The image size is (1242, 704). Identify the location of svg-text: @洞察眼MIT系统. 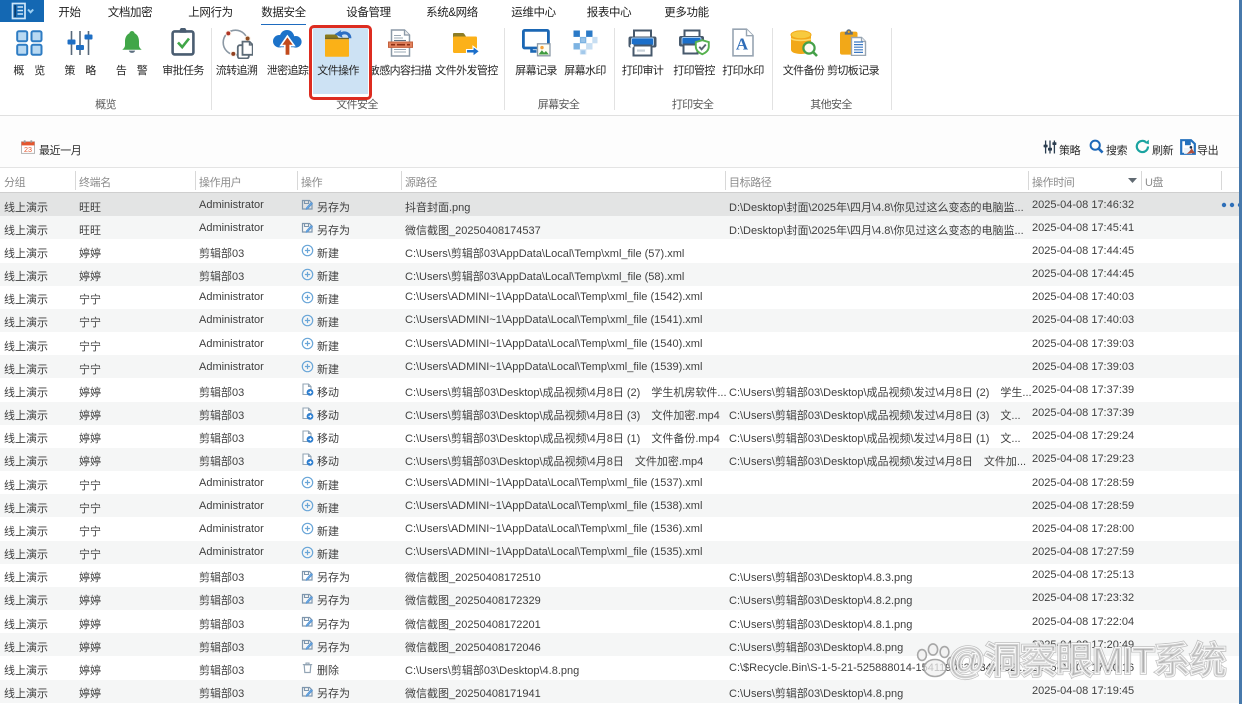
(1087, 660).